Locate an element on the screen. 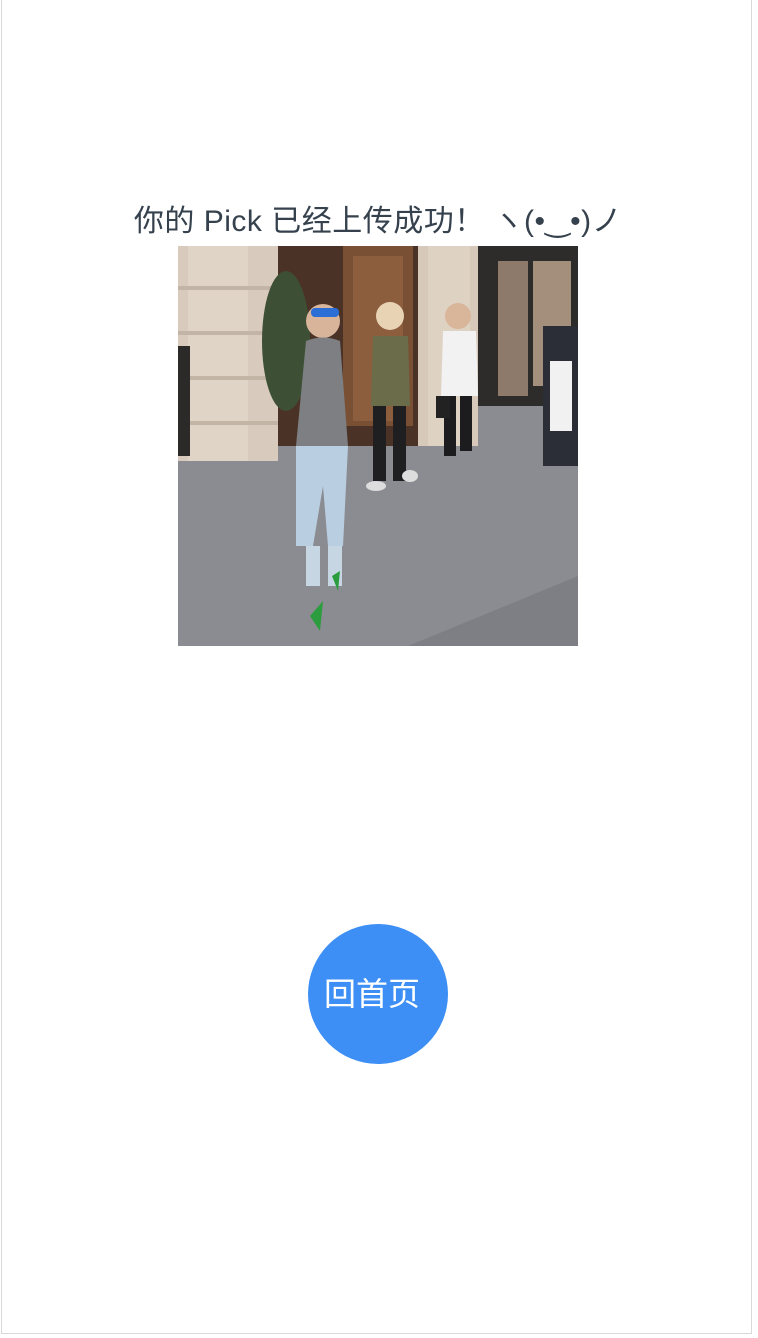  upload-success-message: 你的 Pick 已经上传成功！ ヽ(•‿•)ノ is located at coordinates (378, 221).